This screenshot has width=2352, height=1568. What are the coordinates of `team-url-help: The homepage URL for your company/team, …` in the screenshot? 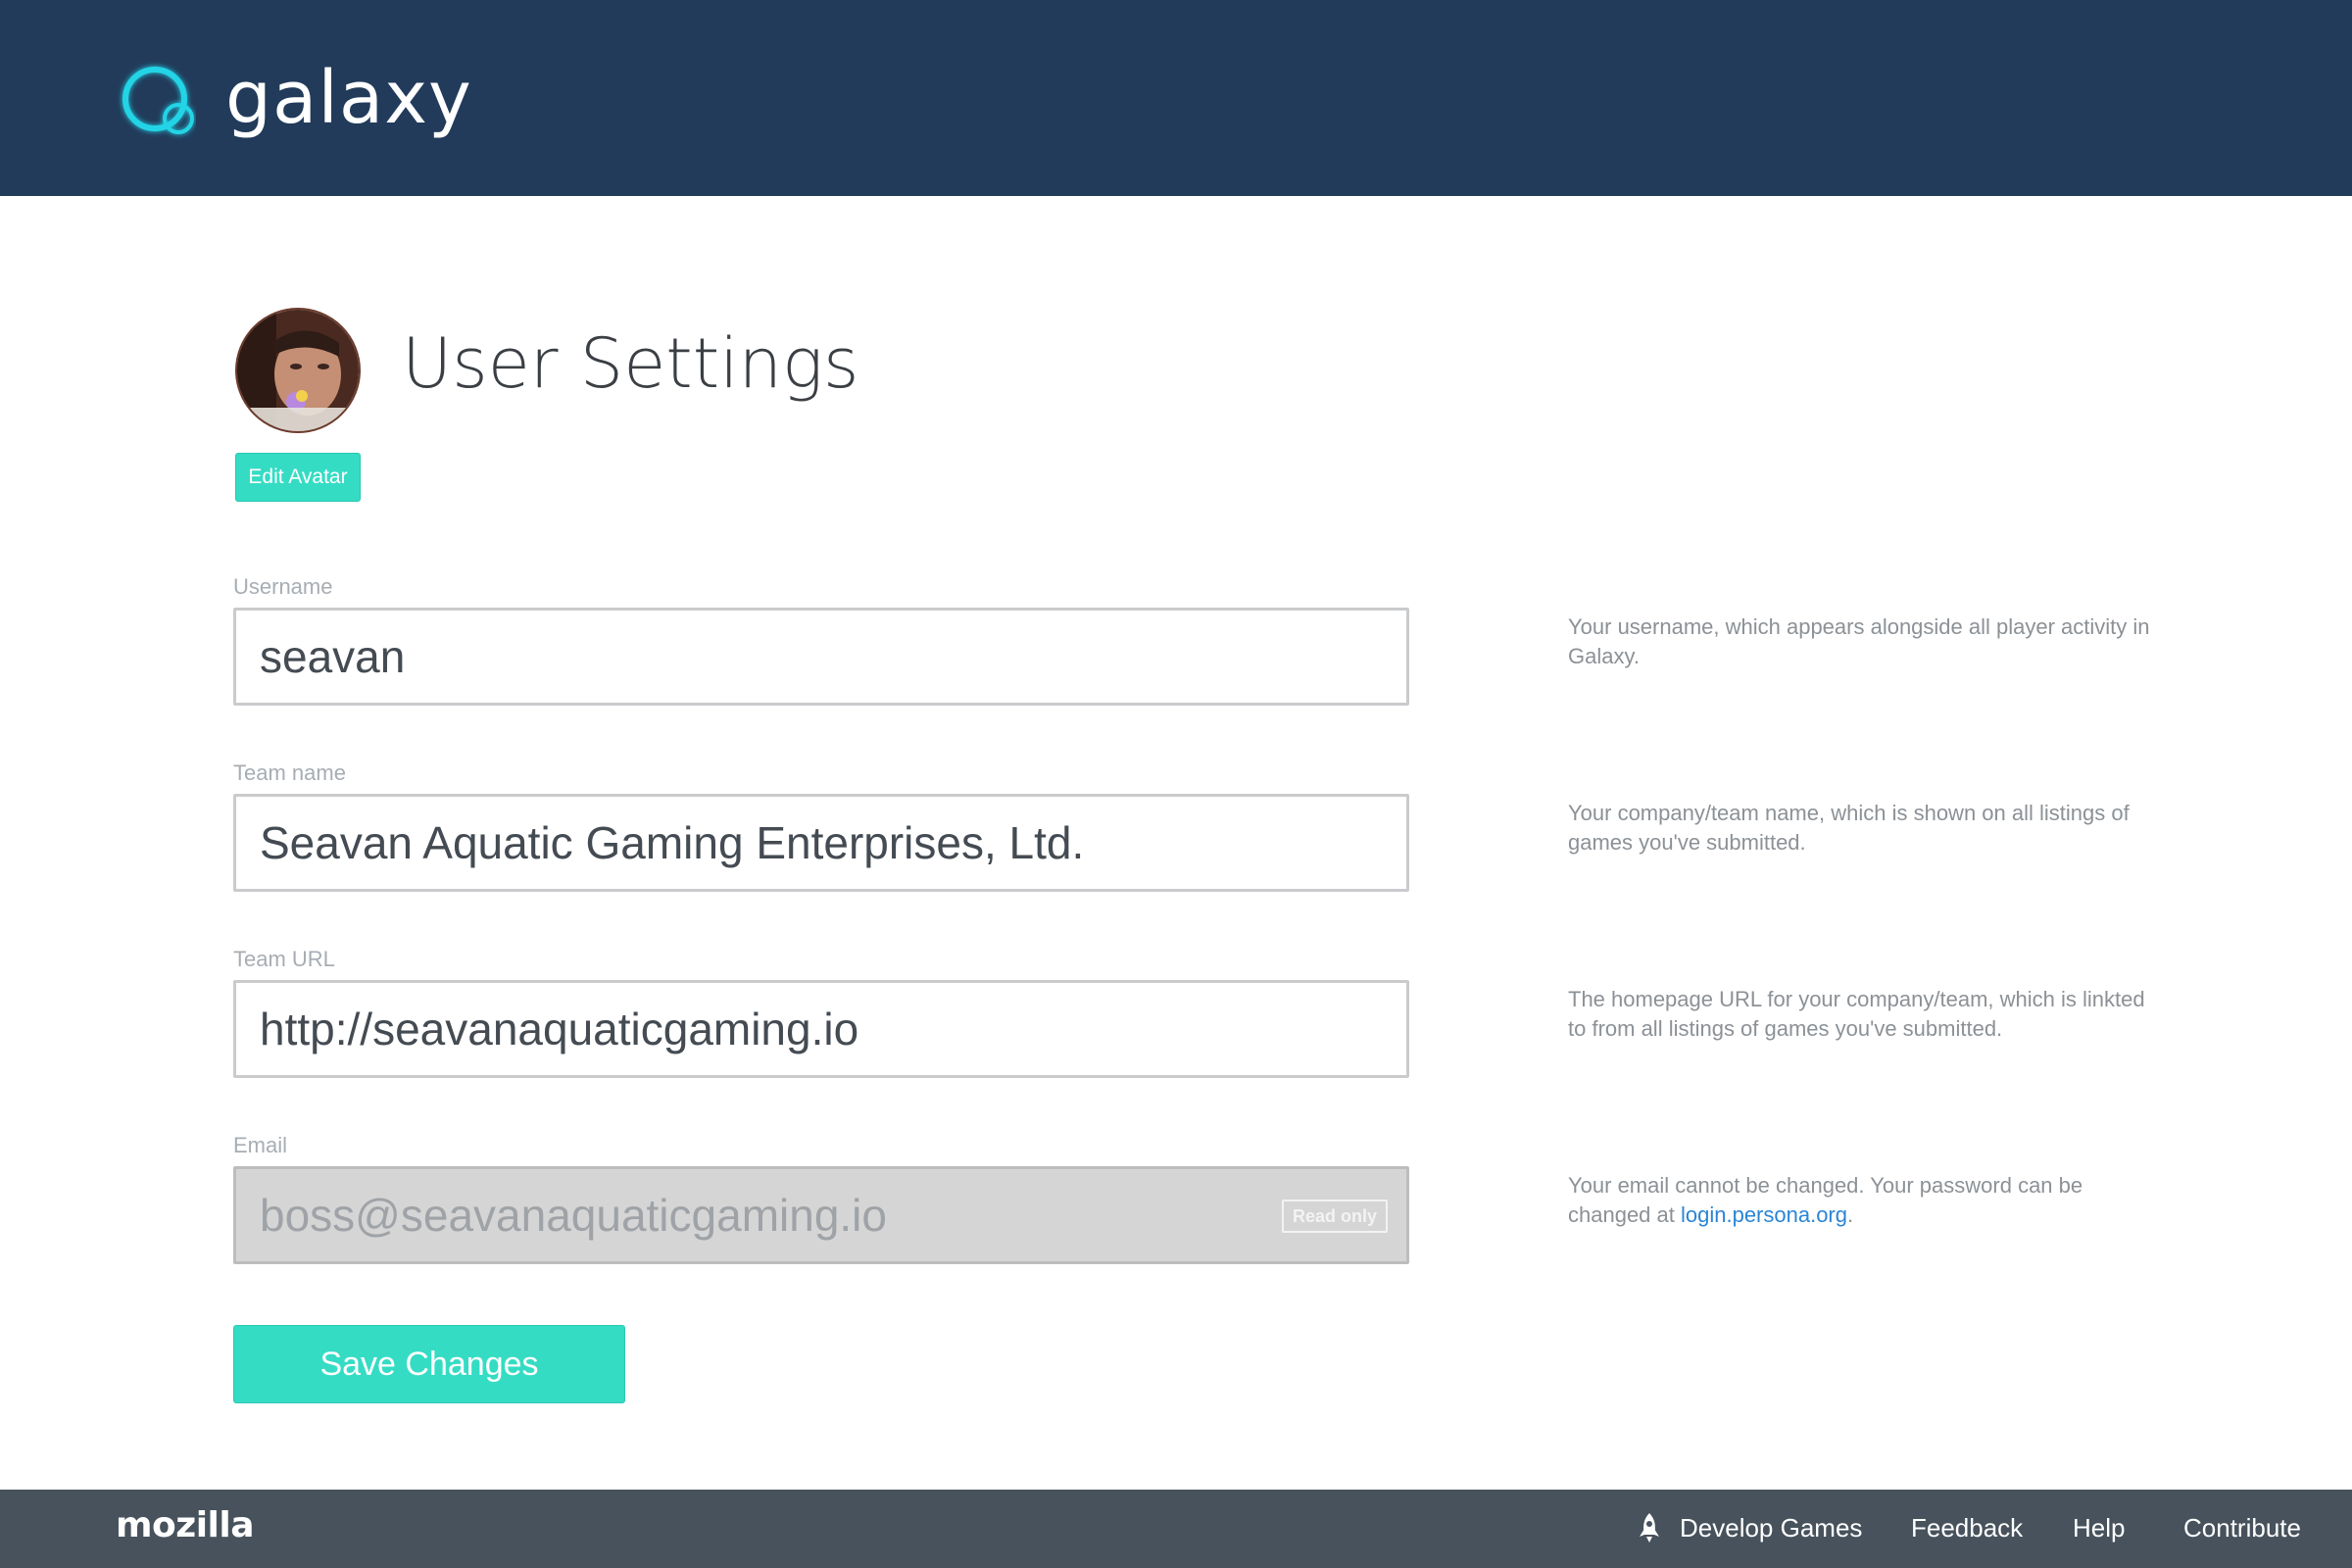 It's located at (1856, 1014).